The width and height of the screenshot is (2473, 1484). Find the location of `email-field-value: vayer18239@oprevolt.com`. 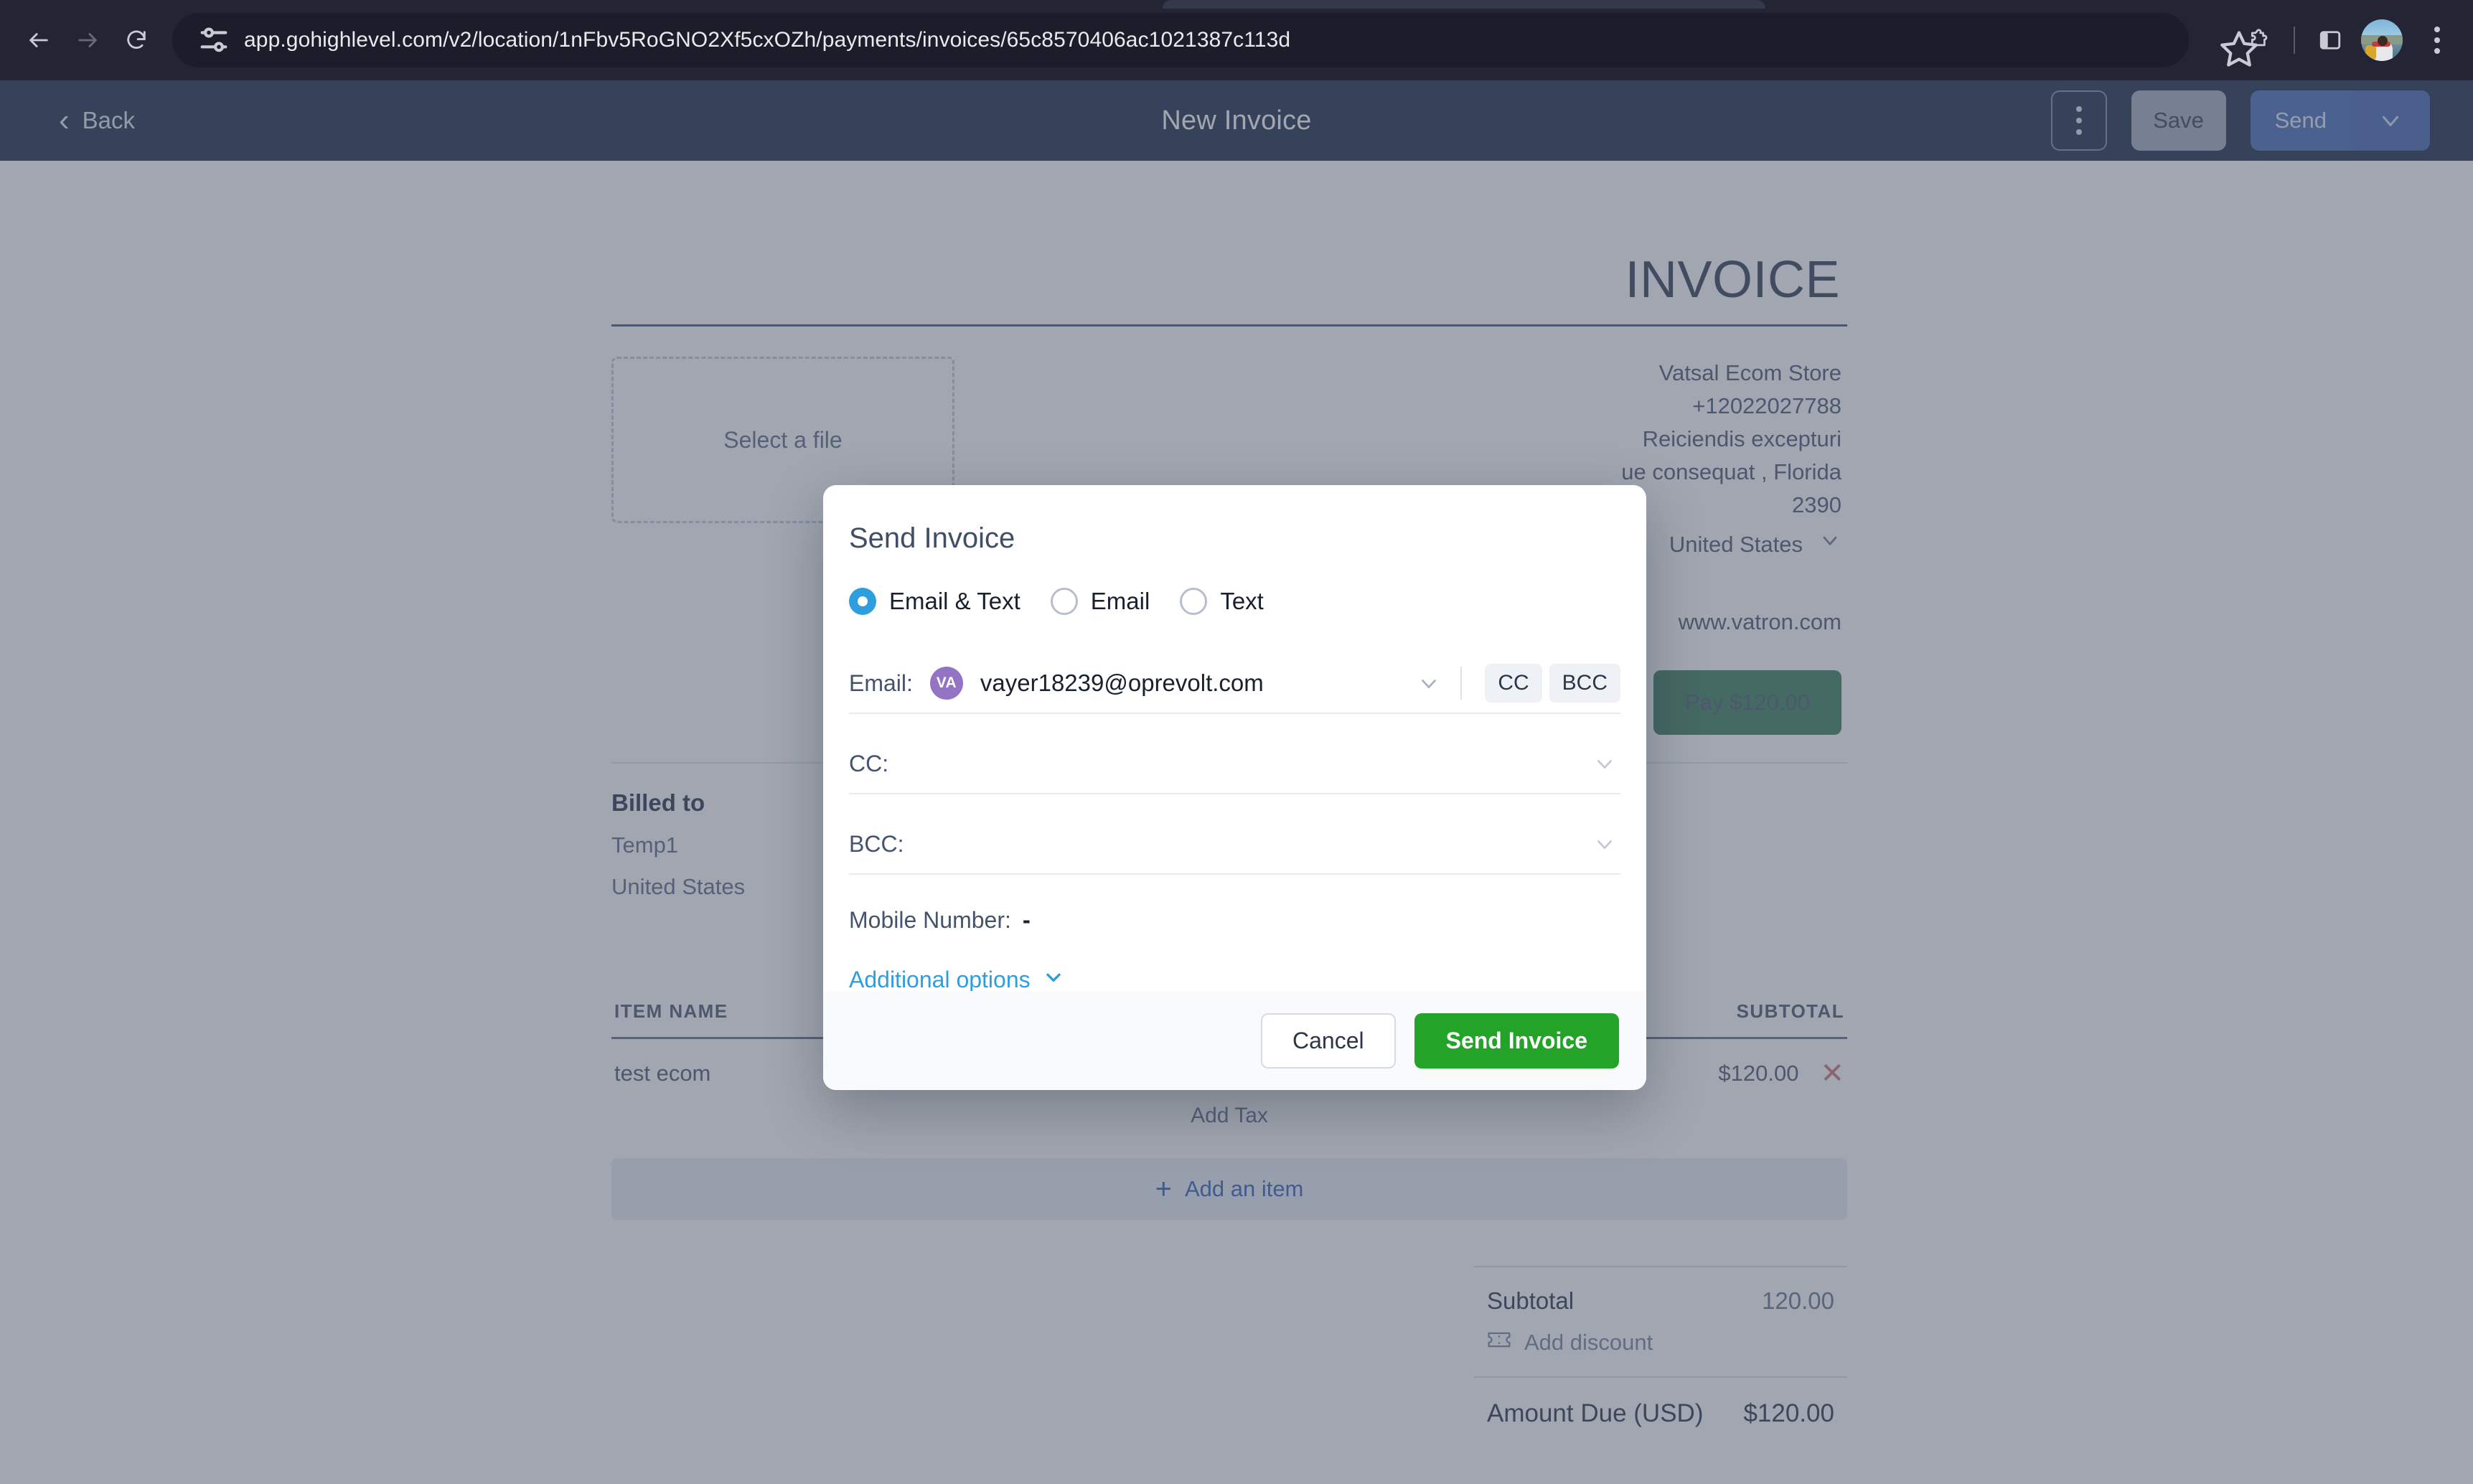

email-field-value: vayer18239@oprevolt.com is located at coordinates (1122, 683).